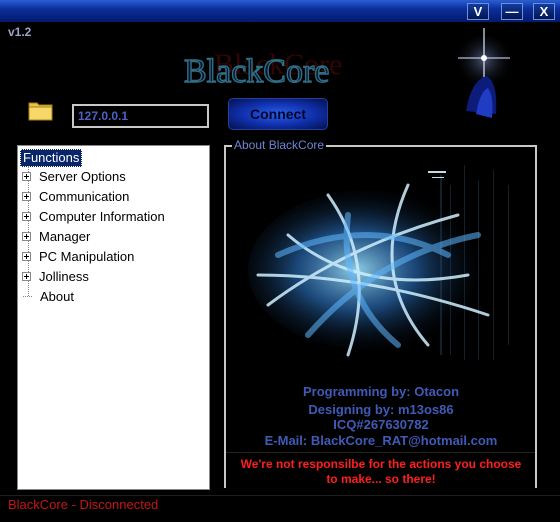  What do you see at coordinates (381, 479) in the screenshot?
I see `disclaimer-line-2: to make... so there!` at bounding box center [381, 479].